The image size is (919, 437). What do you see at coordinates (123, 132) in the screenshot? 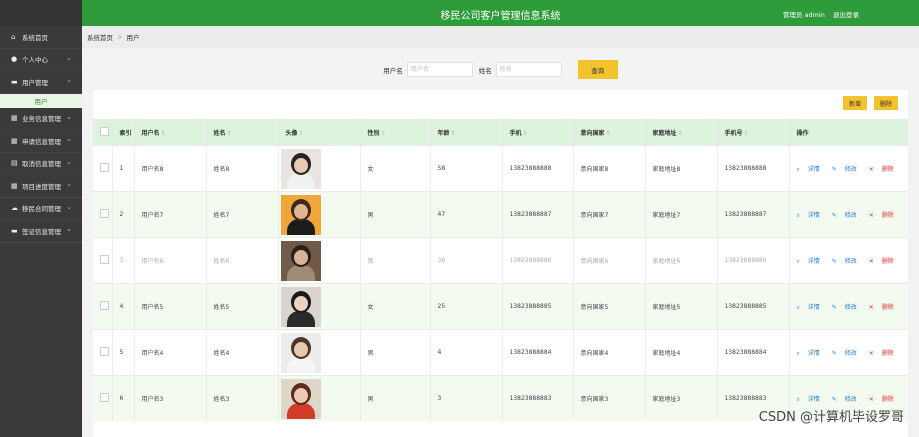
I see `header-index: 索引` at bounding box center [123, 132].